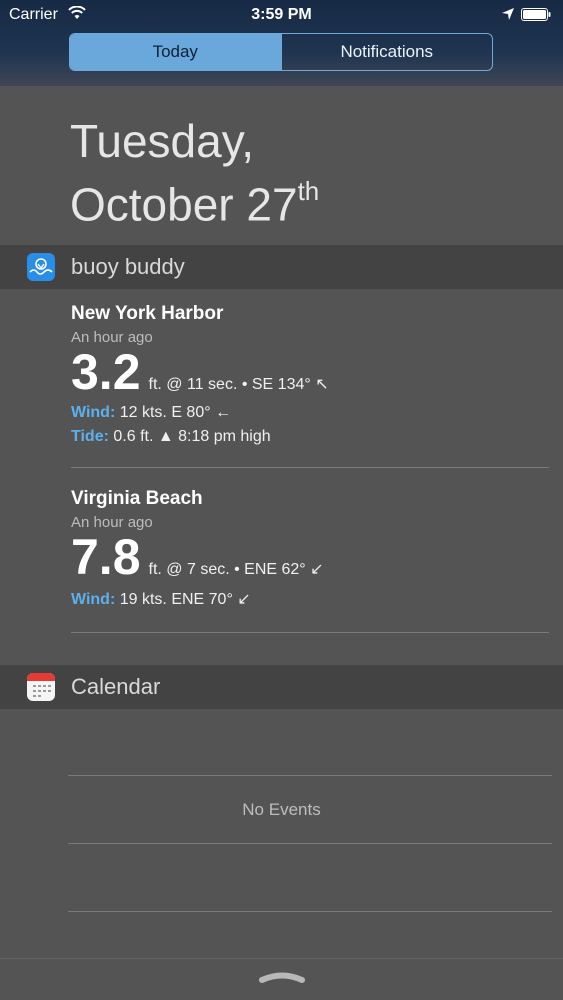 The height and width of the screenshot is (1000, 563). What do you see at coordinates (41, 267) in the screenshot?
I see `buoy-buddy-icon` at bounding box center [41, 267].